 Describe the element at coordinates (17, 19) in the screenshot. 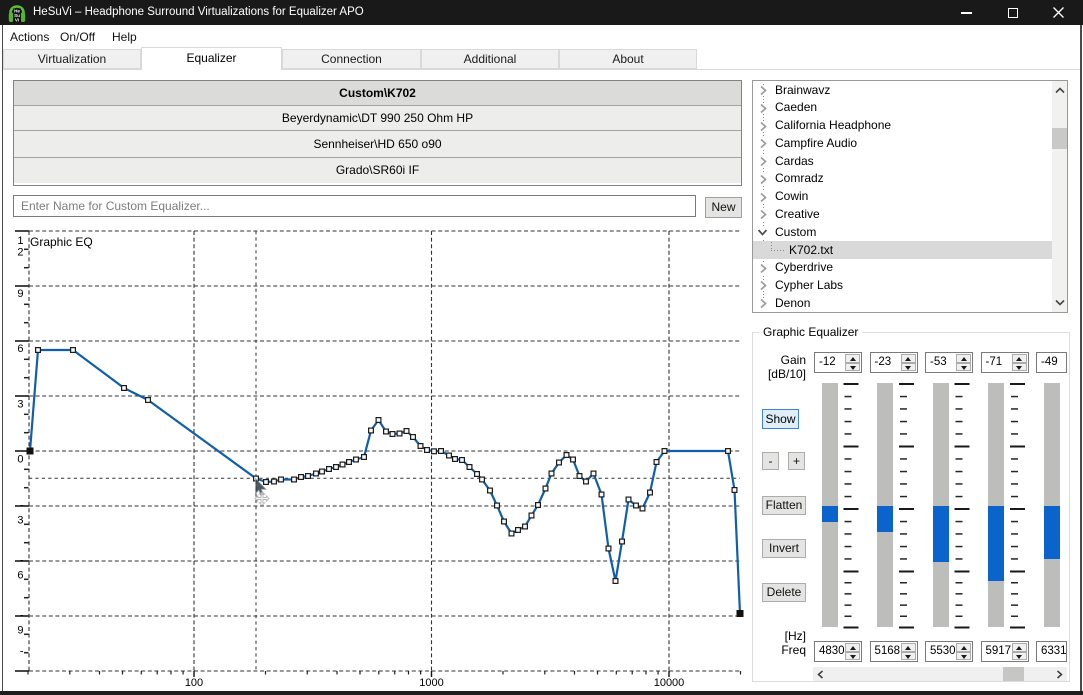

I see `svg-text: Vi` at that location.